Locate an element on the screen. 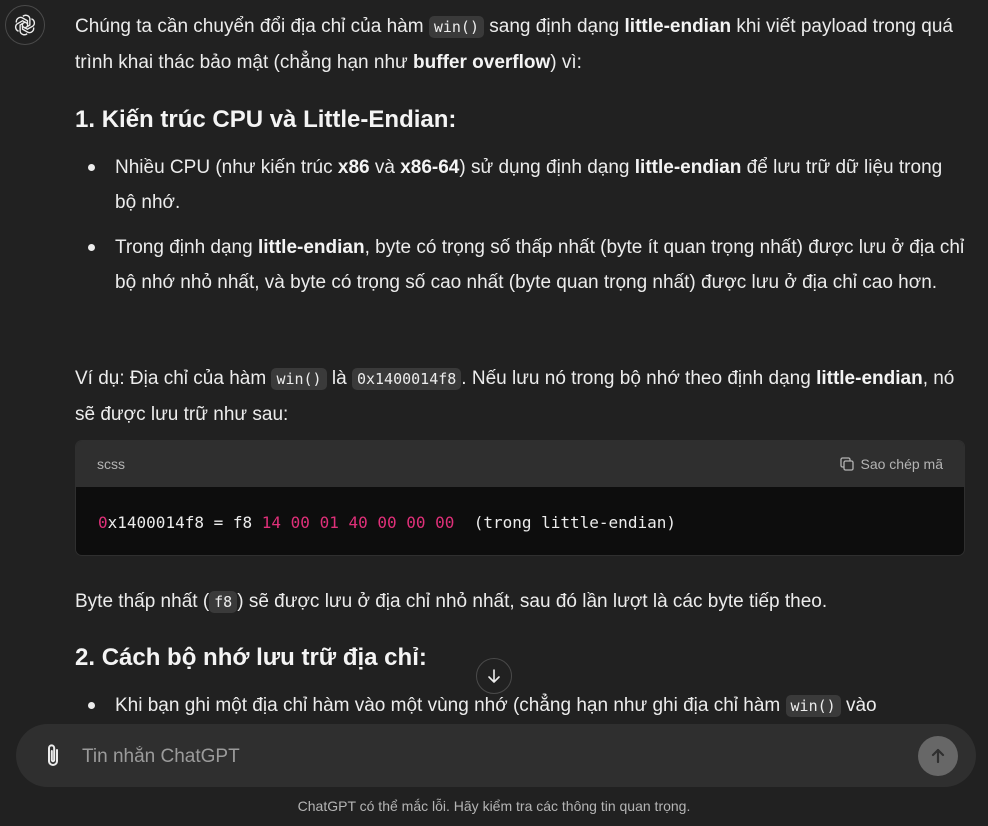 Image resolution: width=988 pixels, height=826 pixels. copy-code-label: Sao chép mã is located at coordinates (902, 464).